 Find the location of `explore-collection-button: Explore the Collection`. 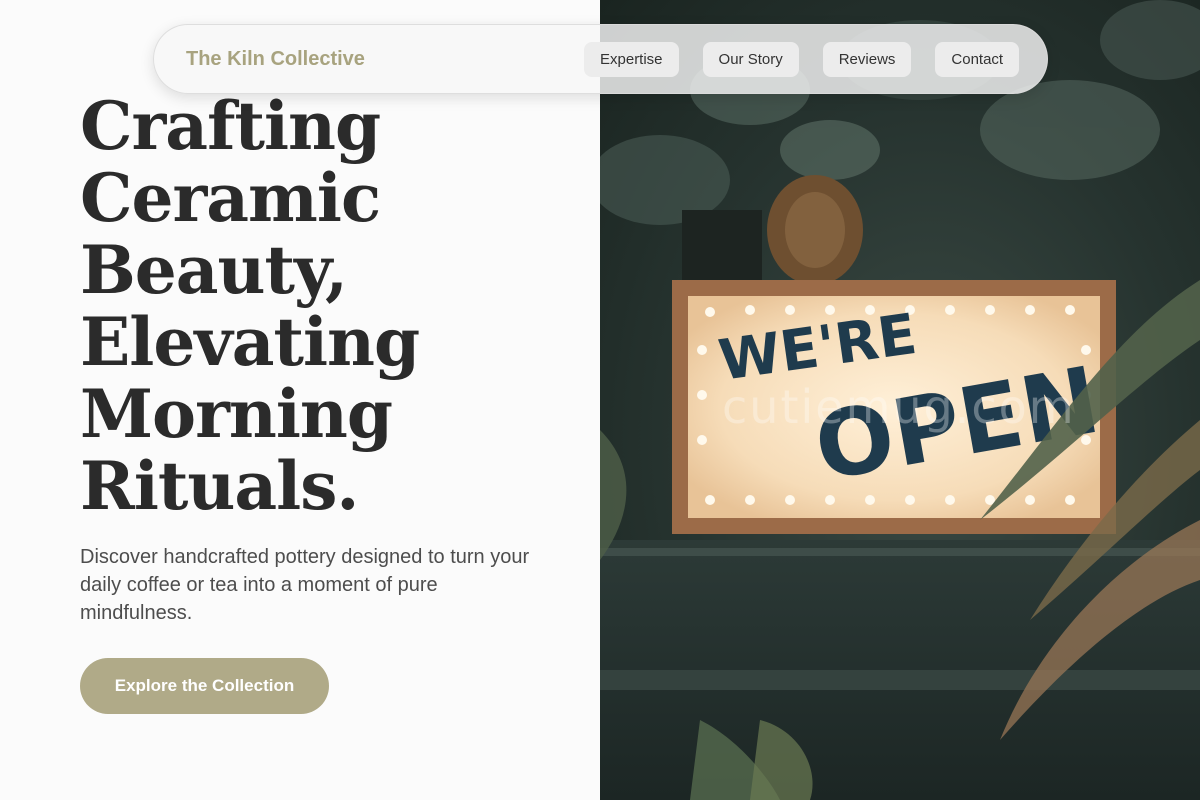

explore-collection-button: Explore the Collection is located at coordinates (204, 686).